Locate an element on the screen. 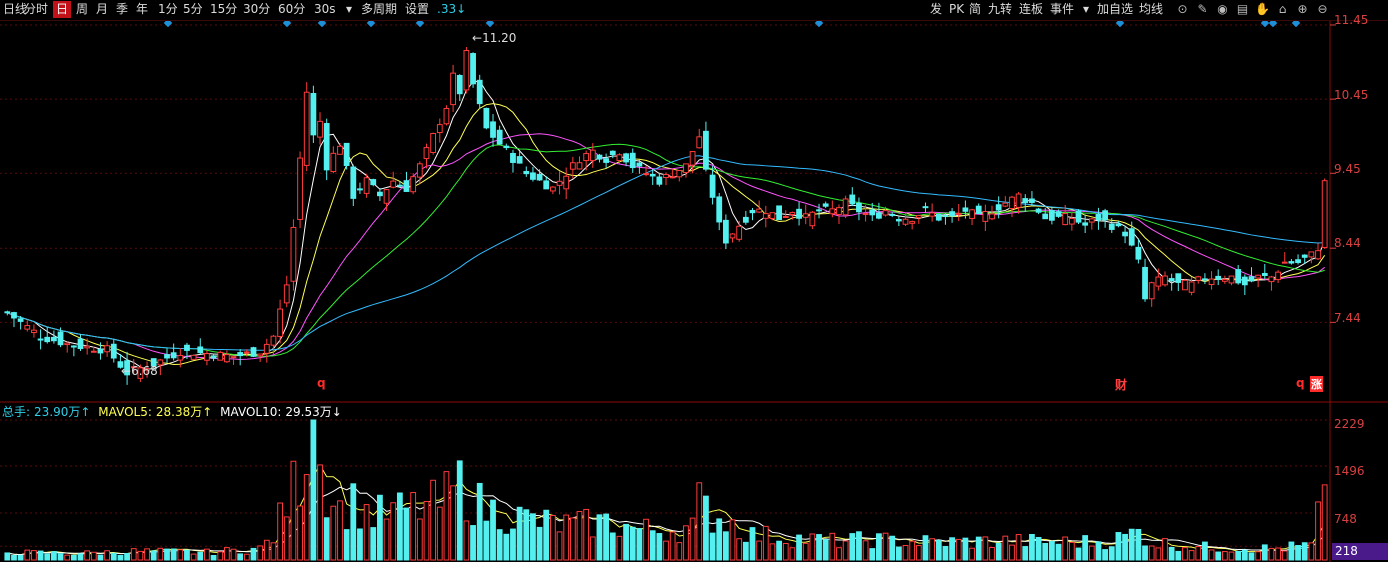  toolbar-multi-period-button: 多周期 is located at coordinates (379, 9).